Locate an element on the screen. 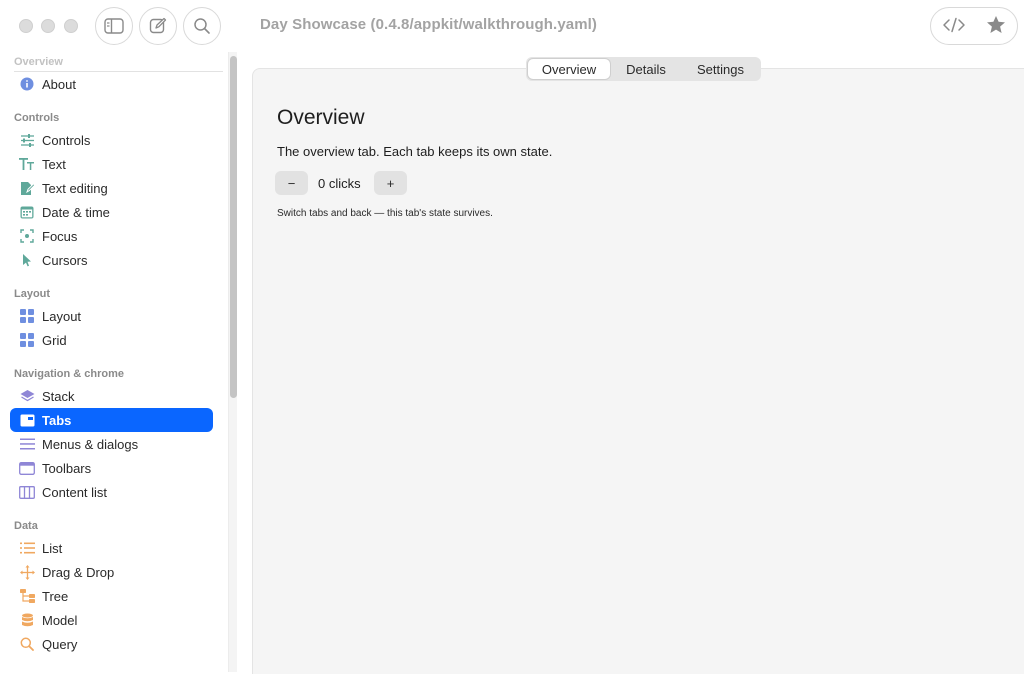  sidebar-item-menus-dialogs: Menus & dialogs is located at coordinates (111, 444).